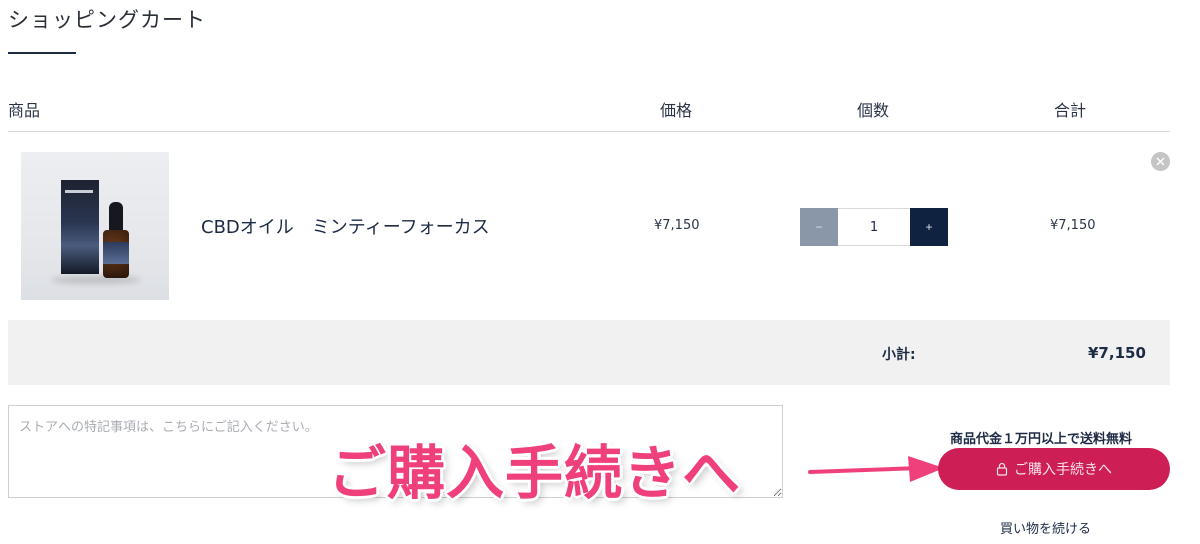 This screenshot has height=544, width=1200. I want to click on checkout-button-label: ご購入手続きへ, so click(1063, 470).